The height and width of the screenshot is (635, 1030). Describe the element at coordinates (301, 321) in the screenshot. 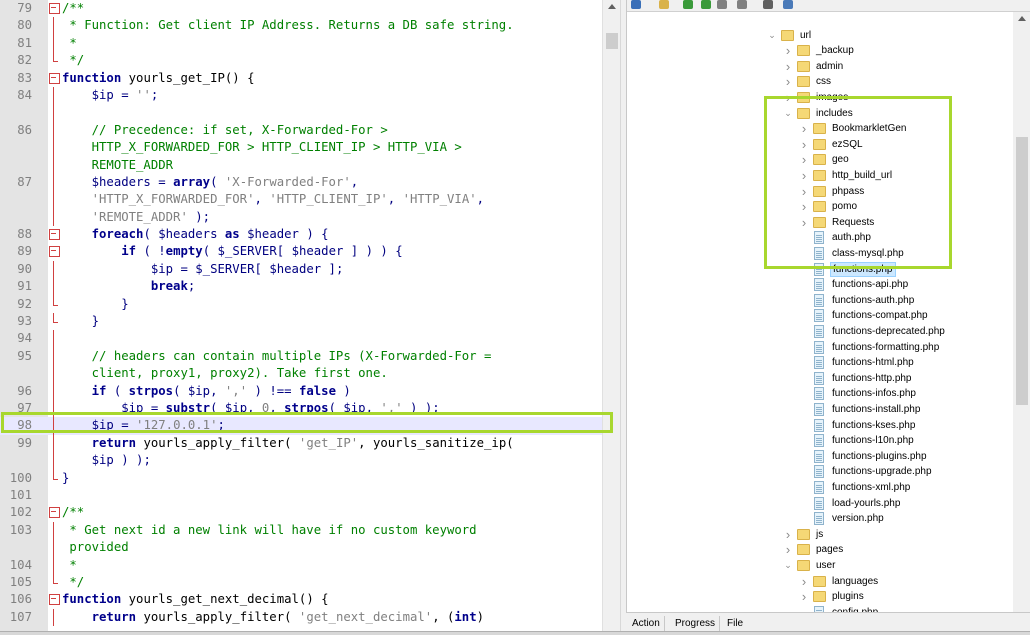

I see `code-line: 93 }` at that location.